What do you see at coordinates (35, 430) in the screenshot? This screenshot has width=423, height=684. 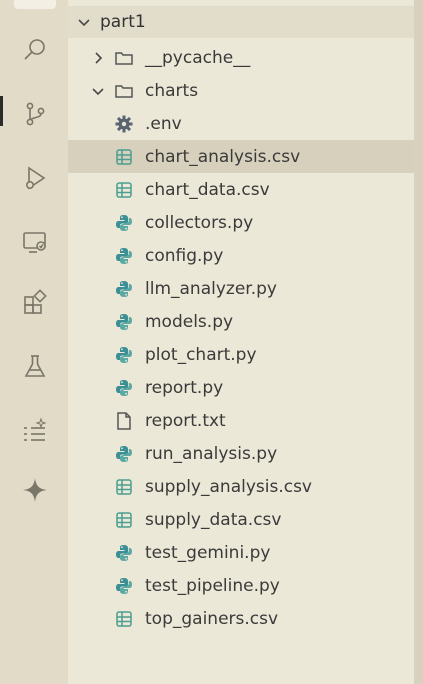 I see `task-list-icon` at bounding box center [35, 430].